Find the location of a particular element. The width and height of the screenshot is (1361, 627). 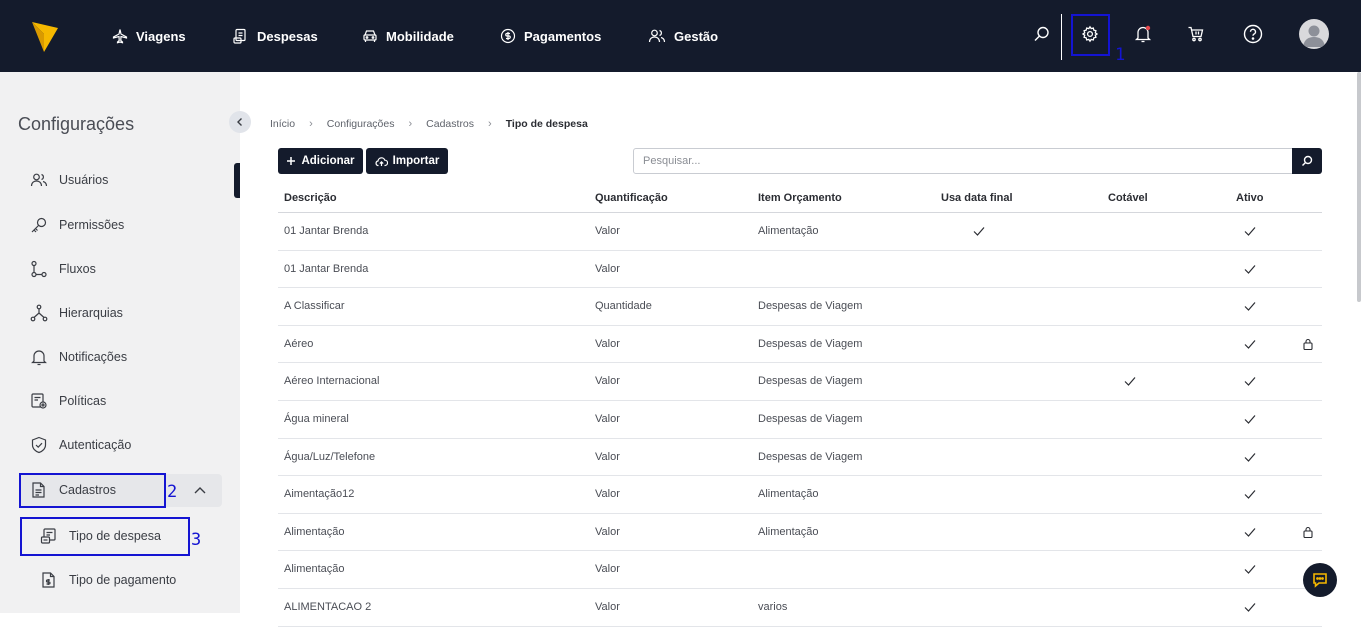

column-header: Item Orçamento is located at coordinates (800, 198).